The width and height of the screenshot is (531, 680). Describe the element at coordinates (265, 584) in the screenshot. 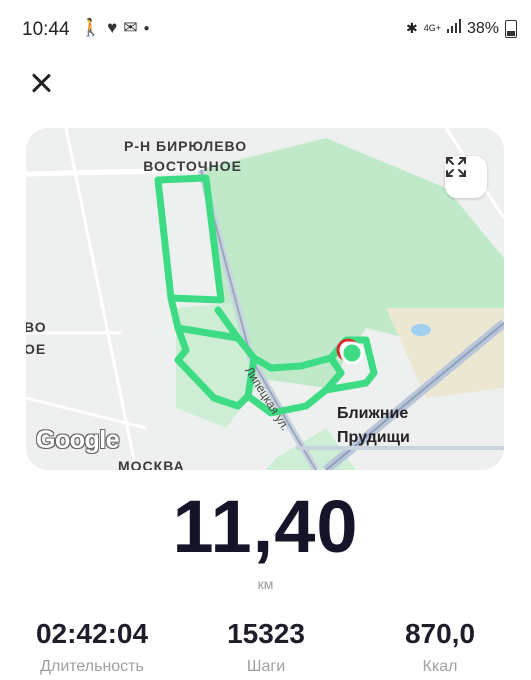

I see `distance-unit: км` at that location.